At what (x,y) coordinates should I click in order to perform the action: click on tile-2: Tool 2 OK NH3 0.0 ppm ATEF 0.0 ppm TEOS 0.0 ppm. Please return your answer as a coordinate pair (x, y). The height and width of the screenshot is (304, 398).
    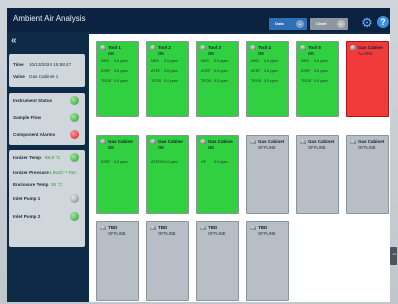
    Looking at the image, I should click on (167, 79).